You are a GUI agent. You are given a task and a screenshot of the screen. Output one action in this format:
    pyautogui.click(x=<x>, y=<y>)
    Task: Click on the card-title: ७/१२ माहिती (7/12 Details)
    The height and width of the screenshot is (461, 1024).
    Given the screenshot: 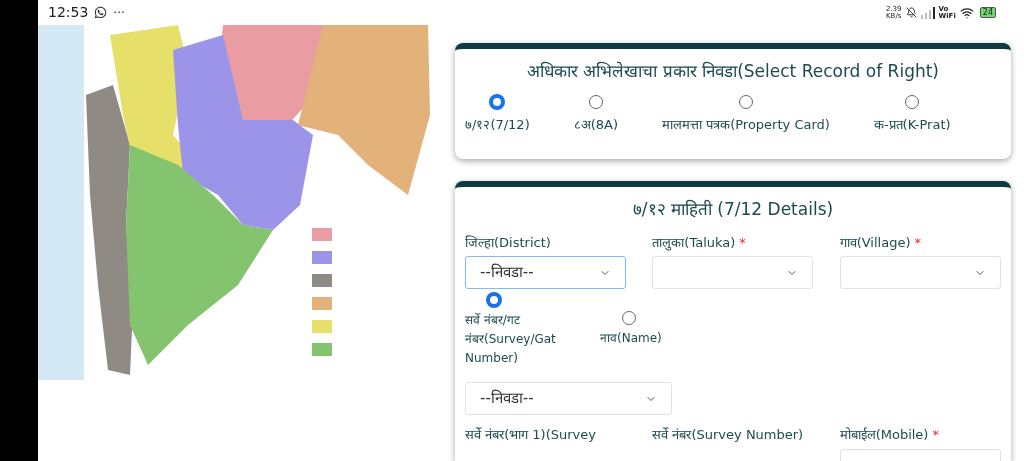 What is the action you would take?
    pyautogui.click(x=733, y=209)
    